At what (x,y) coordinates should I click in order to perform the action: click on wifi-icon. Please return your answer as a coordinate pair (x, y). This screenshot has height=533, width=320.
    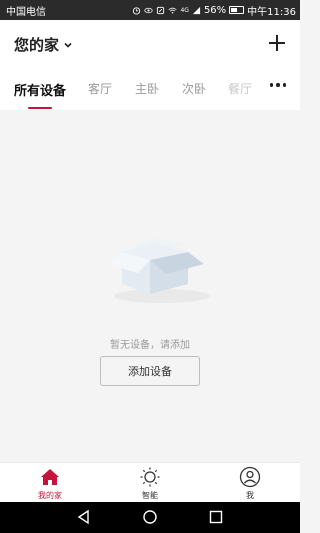
    Looking at the image, I should click on (172, 10).